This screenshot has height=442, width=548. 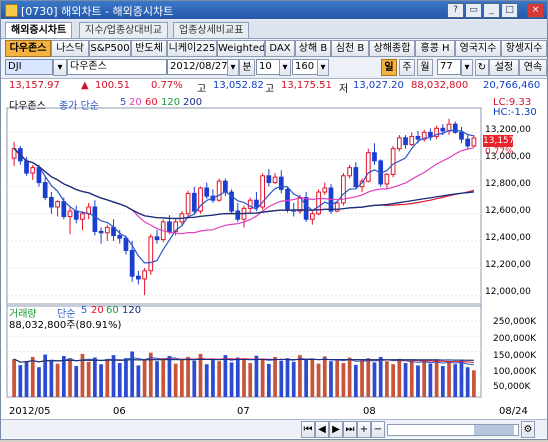 What do you see at coordinates (533, 67) in the screenshot?
I see `continuous-button: 연속` at bounding box center [533, 67].